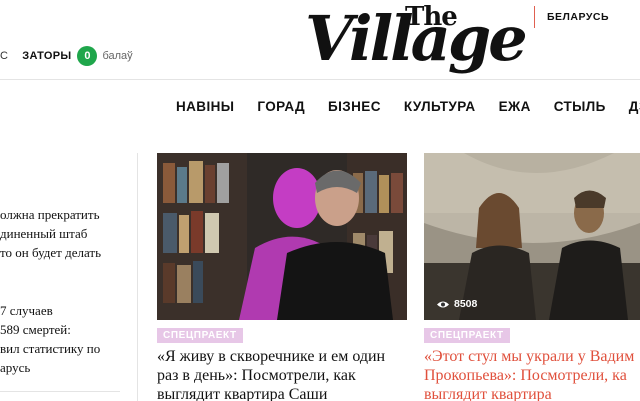 The width and height of the screenshot is (640, 401). Describe the element at coordinates (35, 329) in the screenshot. I see `news-line: 589 смертей:` at that location.